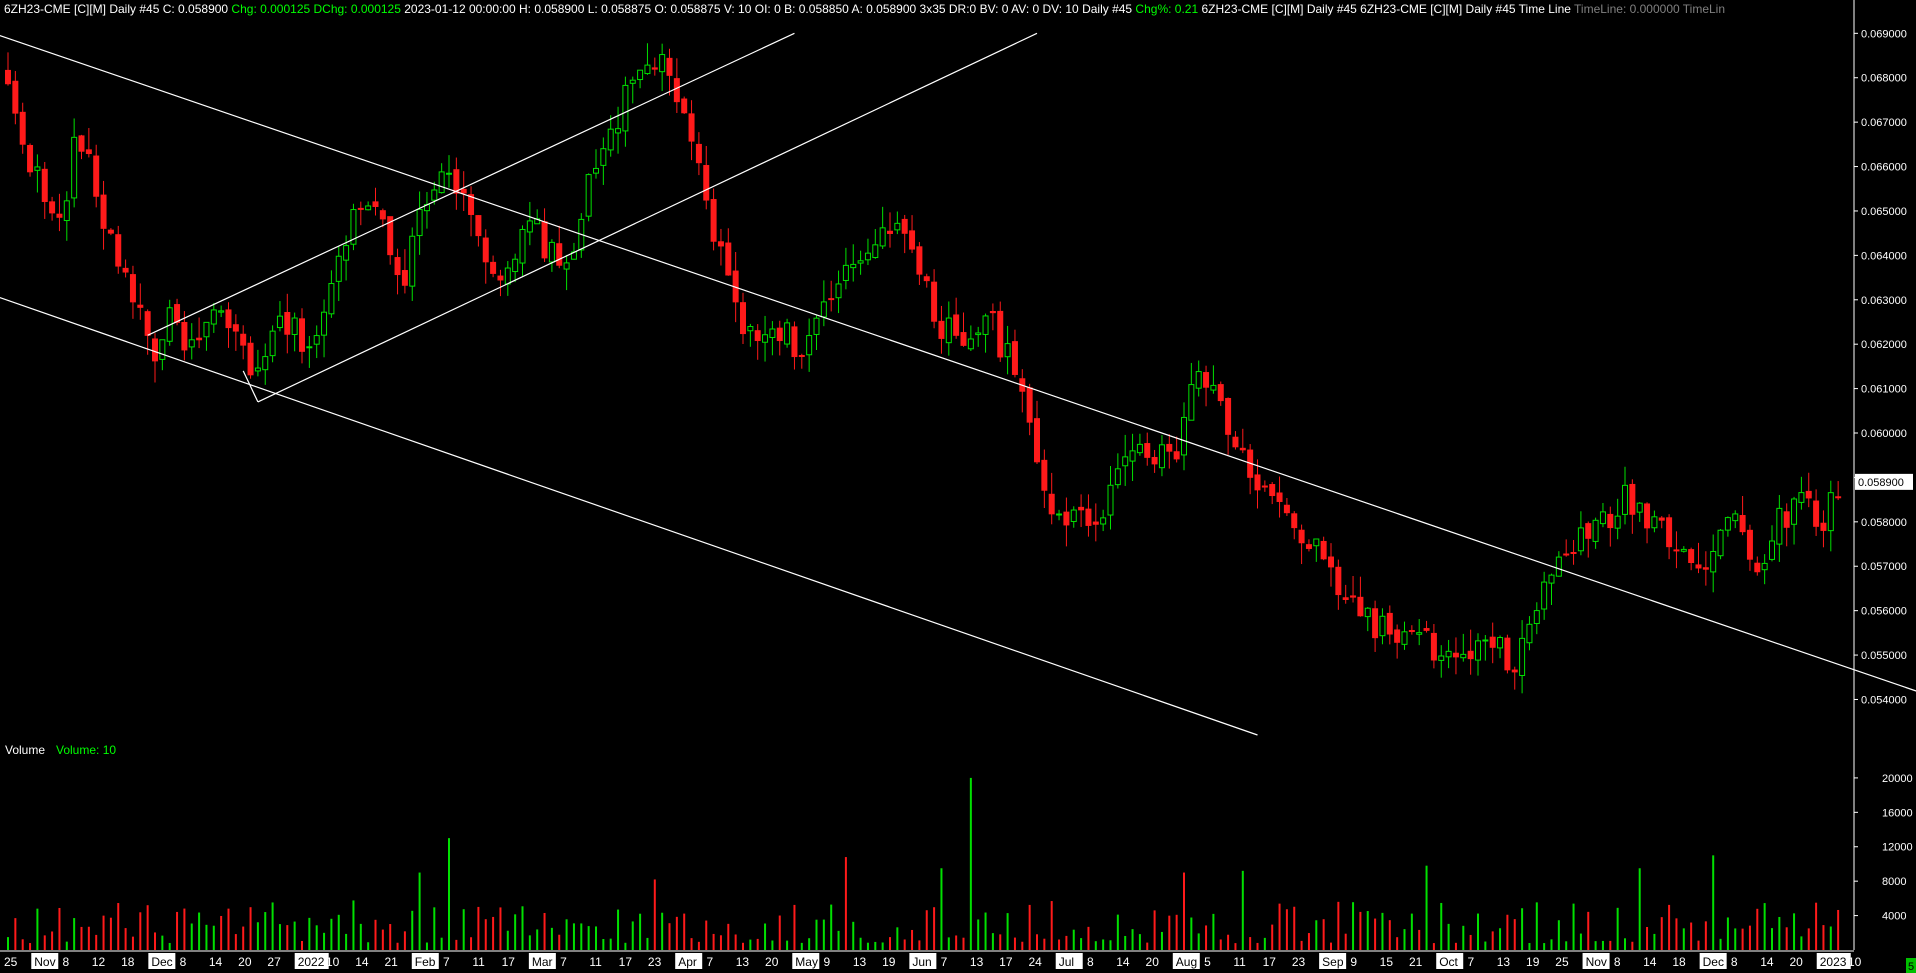  I want to click on date-label: 13, so click(860, 962).